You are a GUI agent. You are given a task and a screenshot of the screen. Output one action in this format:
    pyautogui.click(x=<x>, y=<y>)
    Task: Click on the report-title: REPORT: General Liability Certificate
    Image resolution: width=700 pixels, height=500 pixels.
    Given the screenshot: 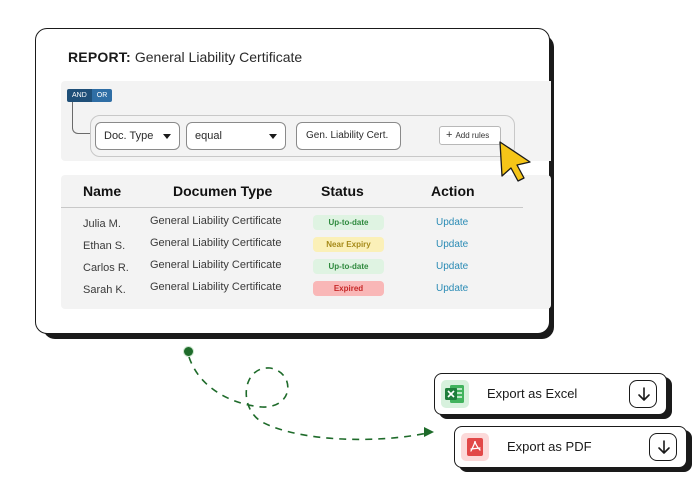 What is the action you would take?
    pyautogui.click(x=185, y=57)
    